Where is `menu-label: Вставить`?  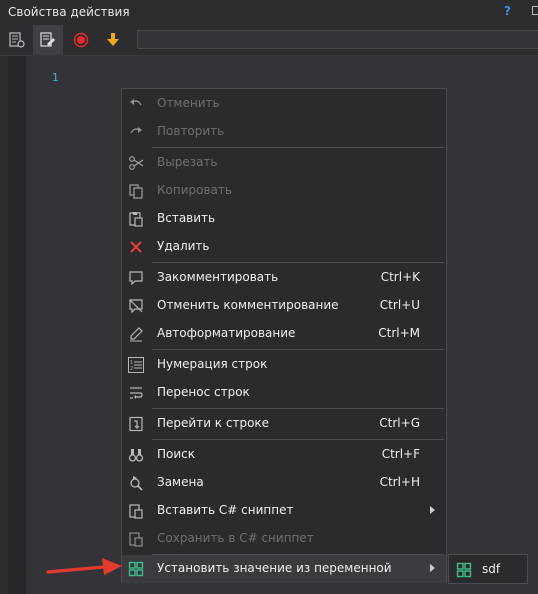
menu-label: Вставить is located at coordinates (186, 218).